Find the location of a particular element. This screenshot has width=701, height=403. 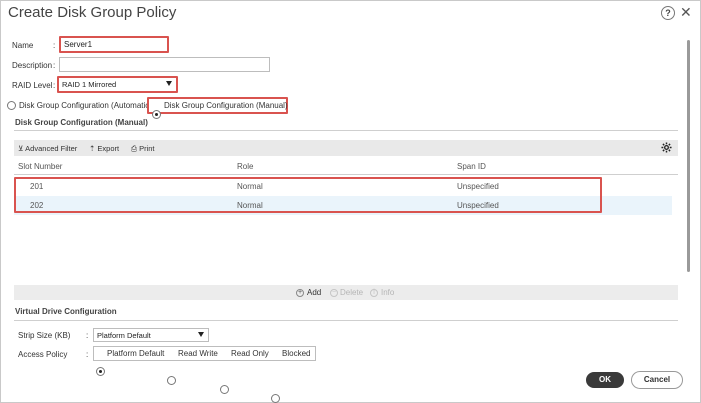

access-read-write-label: Read Write is located at coordinates (198, 353).